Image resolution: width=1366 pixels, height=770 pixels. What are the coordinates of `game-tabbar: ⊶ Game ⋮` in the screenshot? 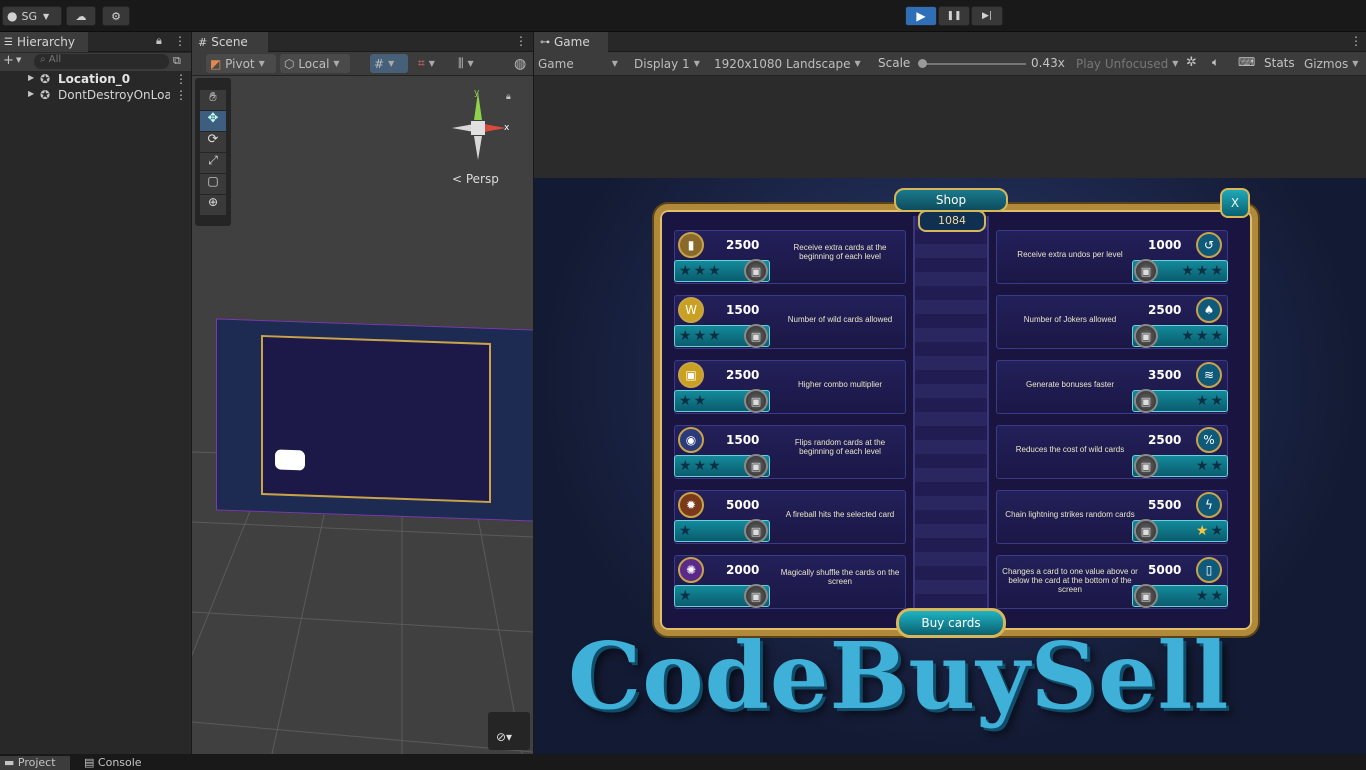 It's located at (950, 42).